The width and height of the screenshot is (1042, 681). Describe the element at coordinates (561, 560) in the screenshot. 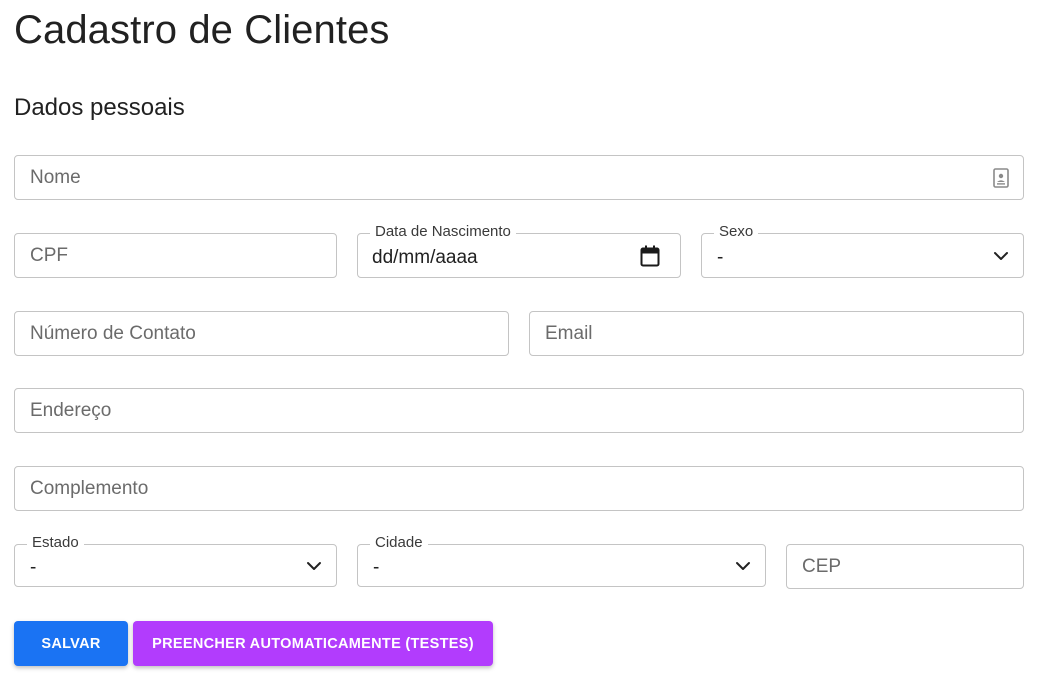

I see `city-select: Cidade -` at that location.